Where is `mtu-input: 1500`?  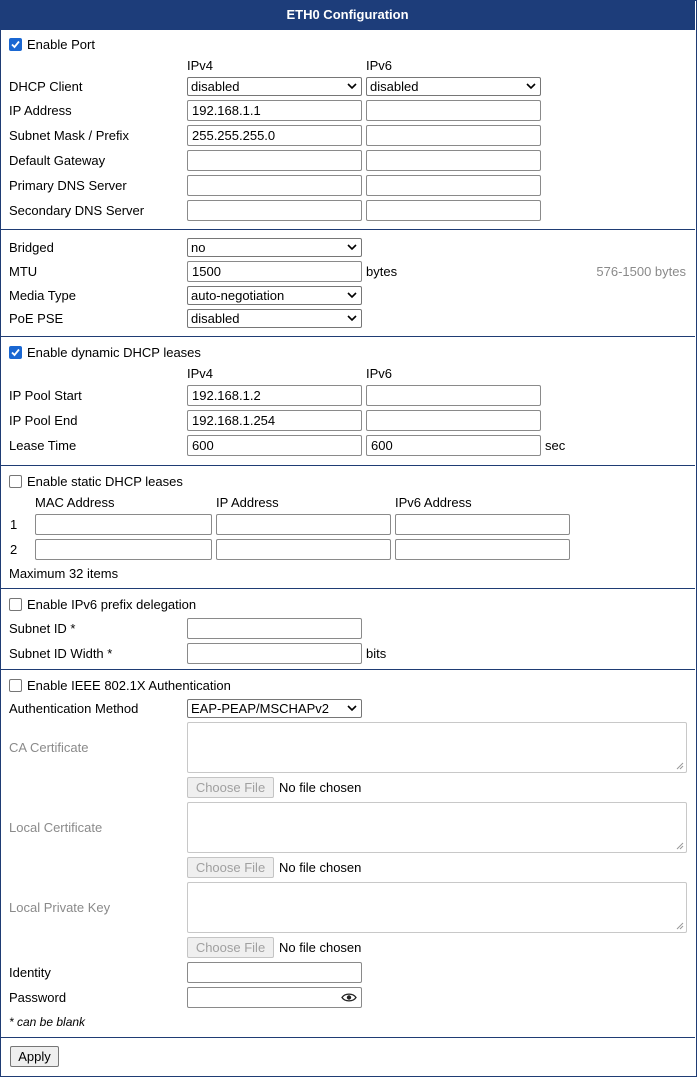 mtu-input: 1500 is located at coordinates (274, 271).